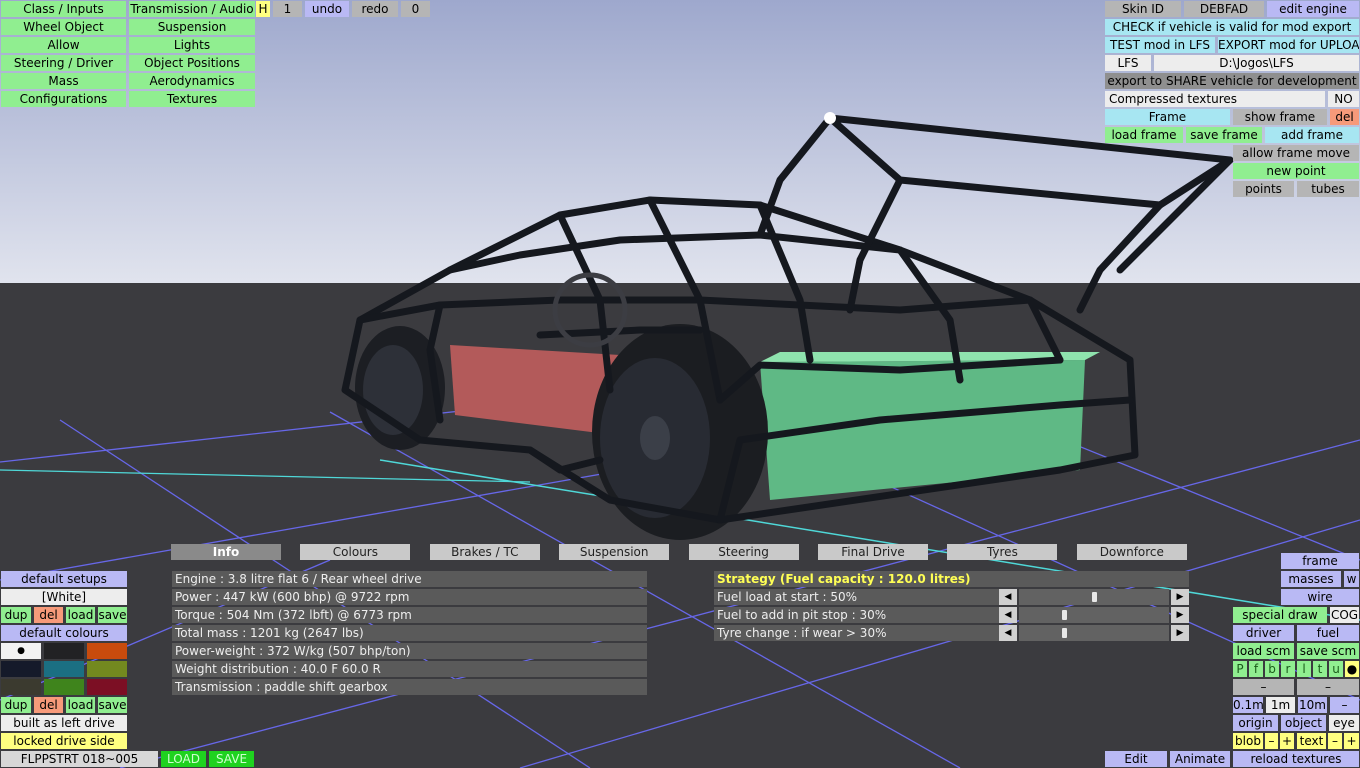 The width and height of the screenshot is (1360, 768). Describe the element at coordinates (355, 552) in the screenshot. I see `tab-colours: Colours` at that location.